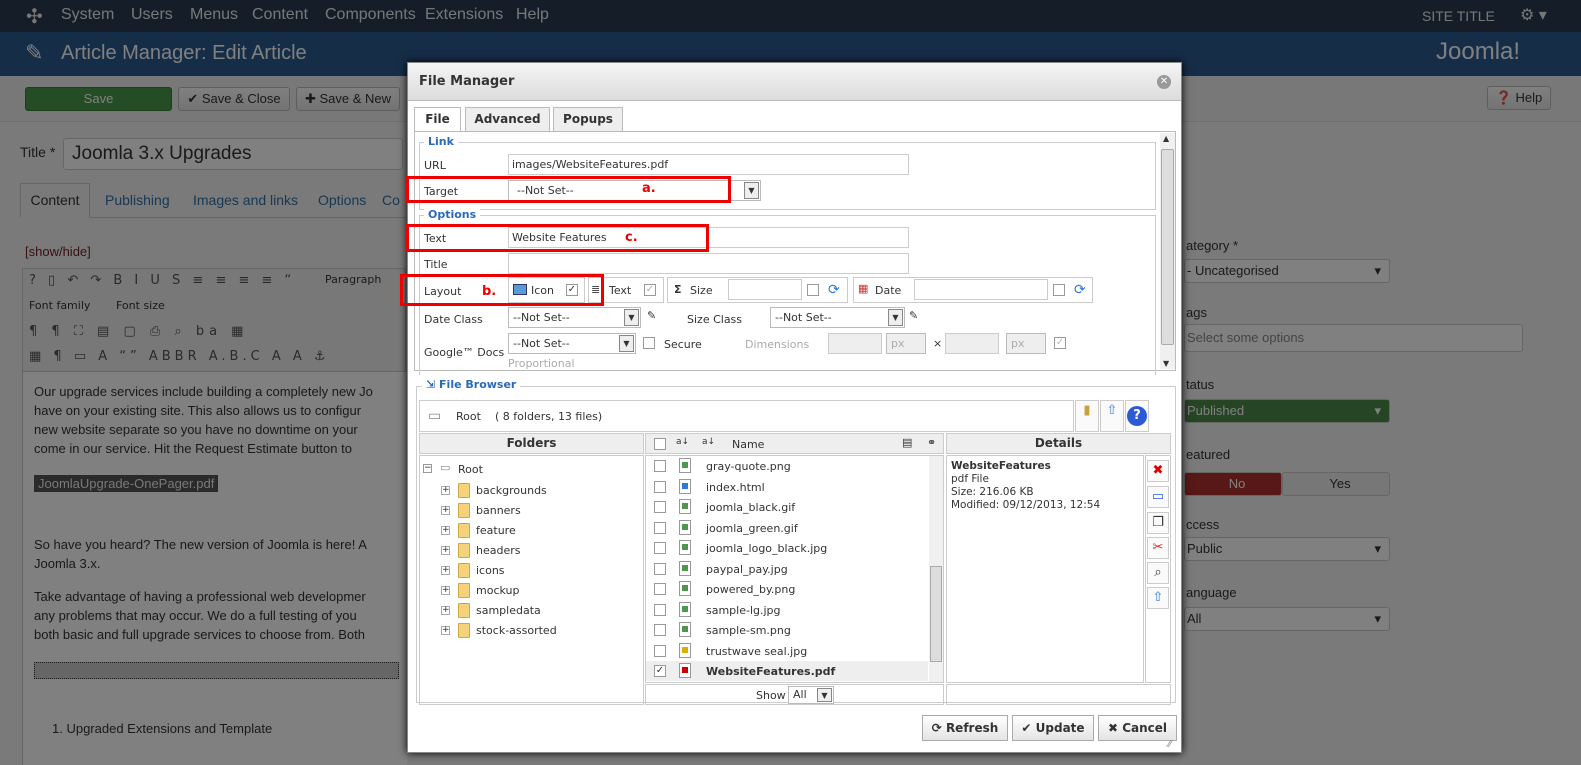  What do you see at coordinates (1158, 573) in the screenshot?
I see `preview-icon: ⌕` at bounding box center [1158, 573].